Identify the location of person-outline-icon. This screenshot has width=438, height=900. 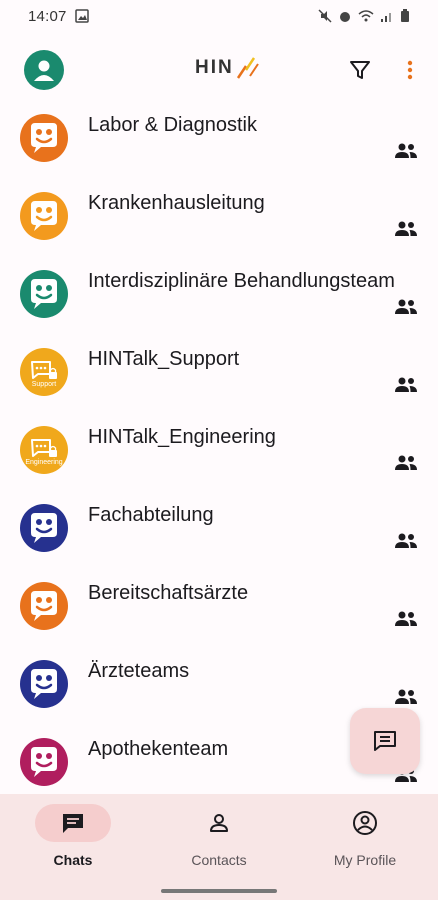
(219, 823).